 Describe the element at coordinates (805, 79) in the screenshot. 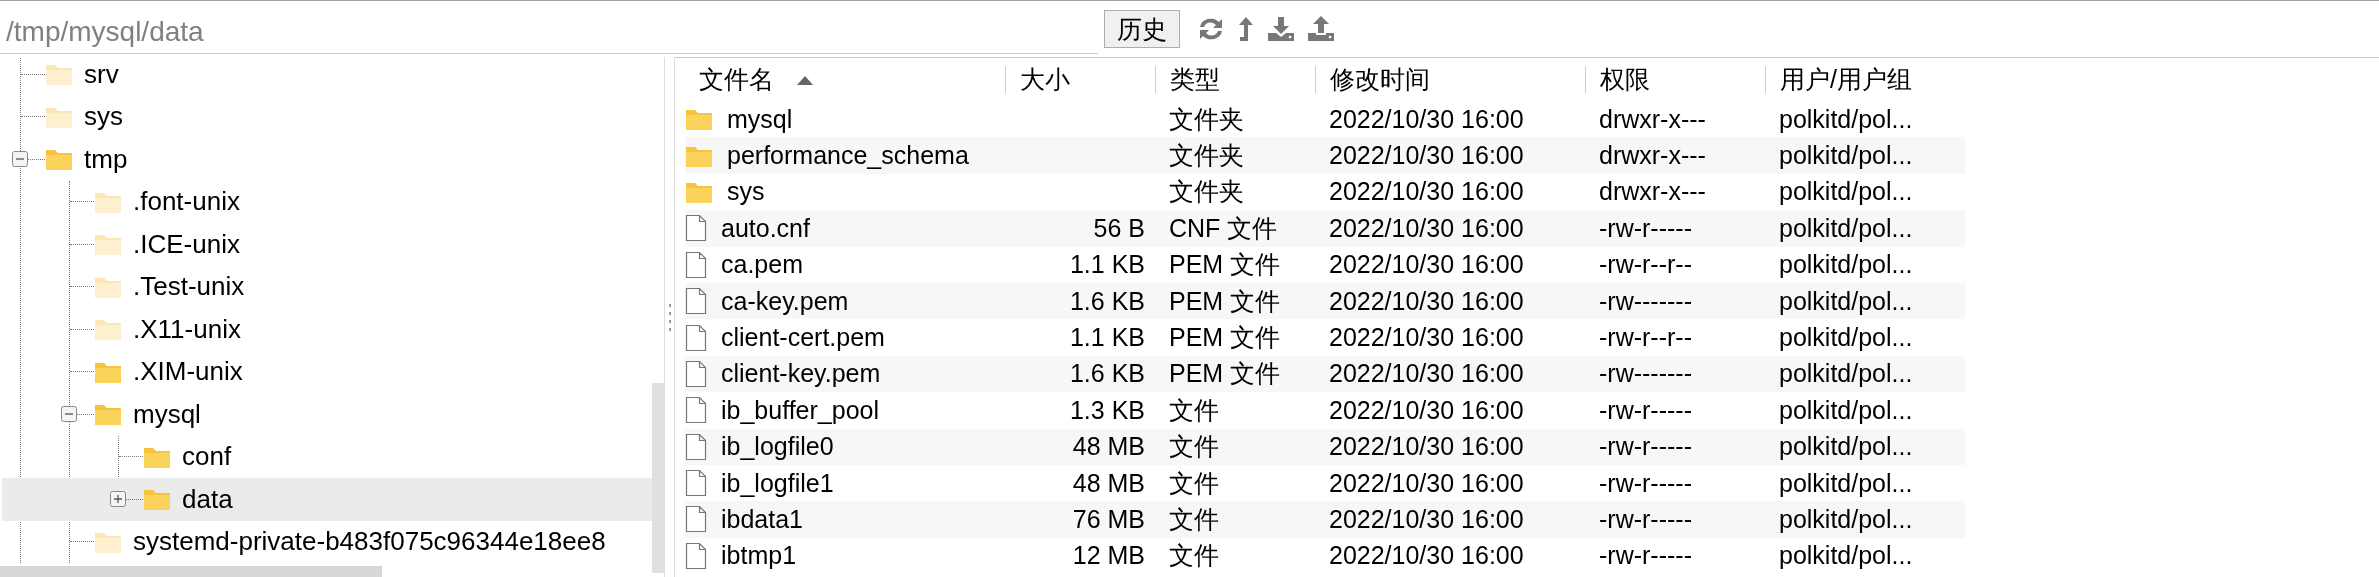

I see `sort-arrow-icon` at that location.